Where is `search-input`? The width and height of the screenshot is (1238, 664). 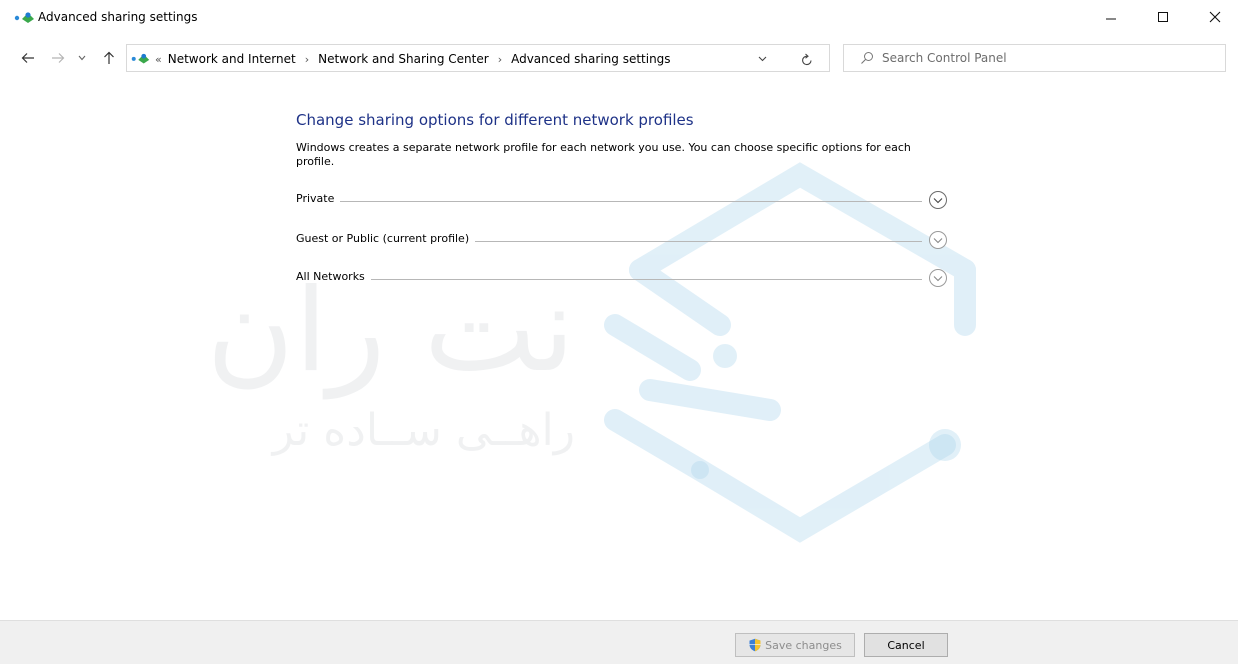
search-input is located at coordinates (1047, 58).